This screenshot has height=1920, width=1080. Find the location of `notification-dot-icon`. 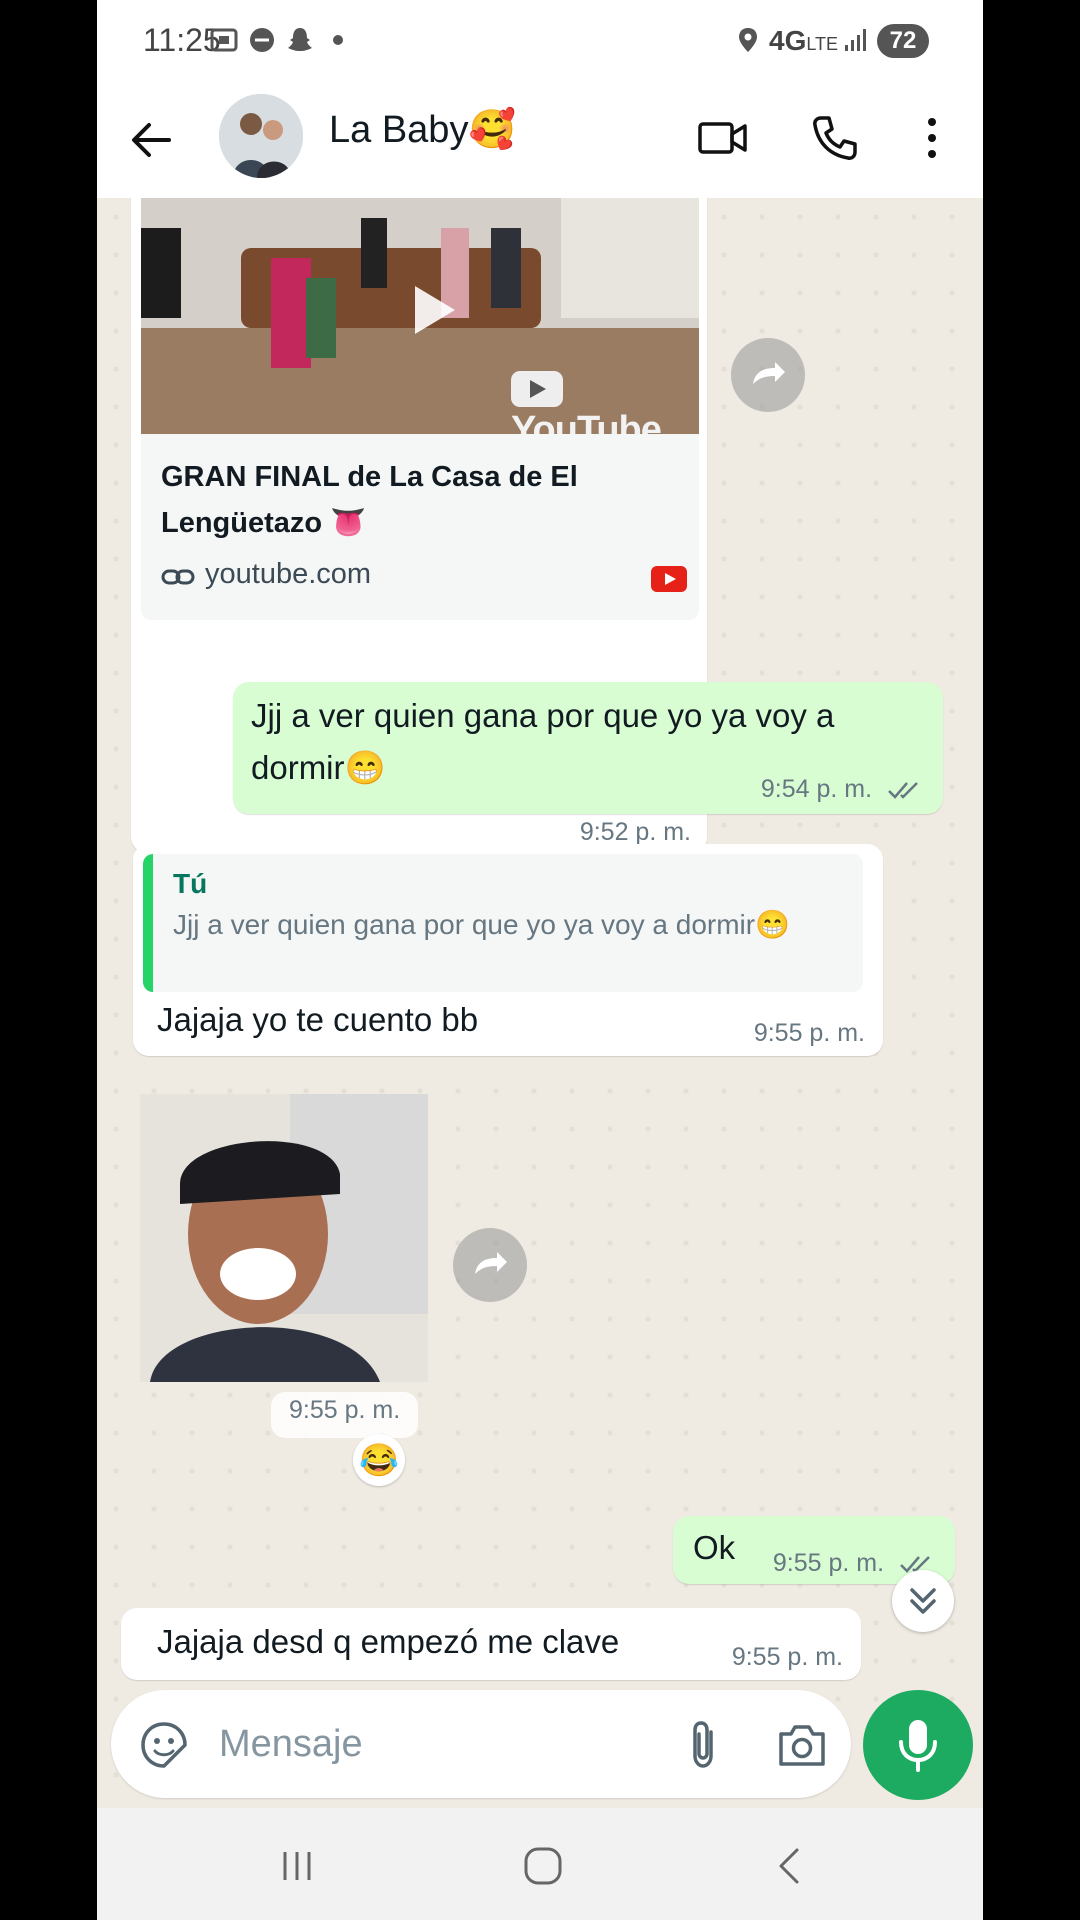

notification-dot-icon is located at coordinates (338, 40).